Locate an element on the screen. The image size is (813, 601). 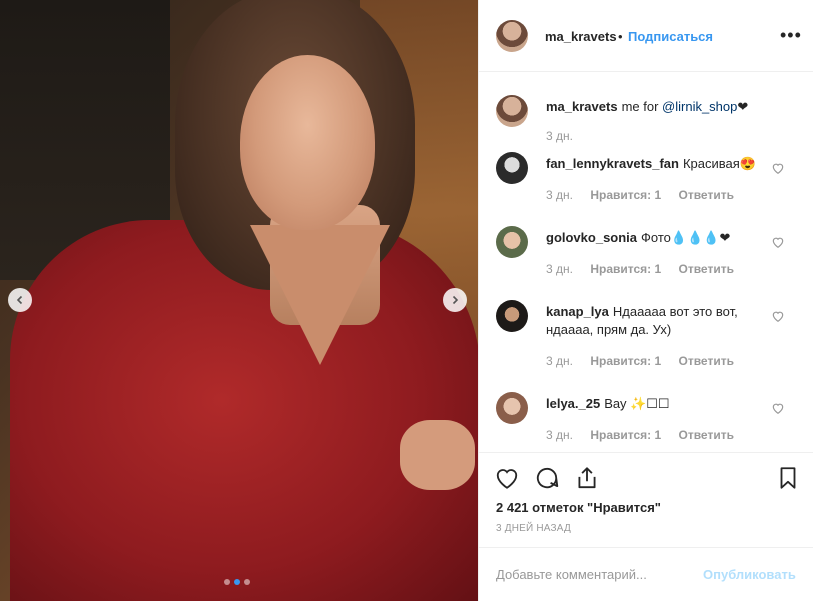
comment-username: fan_lennykravets_fan is located at coordinates (612, 163).